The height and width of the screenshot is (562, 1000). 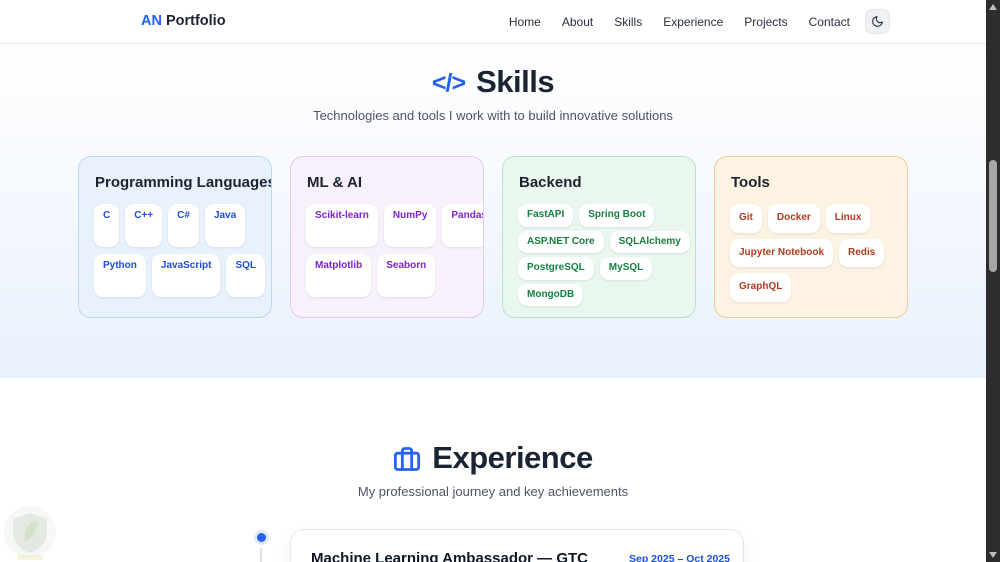 I want to click on briefcase-icon, so click(x=407, y=459).